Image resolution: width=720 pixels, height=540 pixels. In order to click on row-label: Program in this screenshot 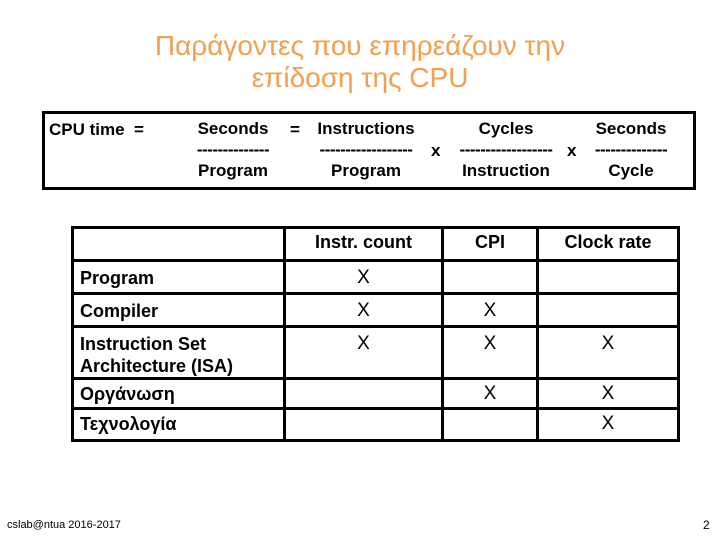, I will do `click(178, 277)`.